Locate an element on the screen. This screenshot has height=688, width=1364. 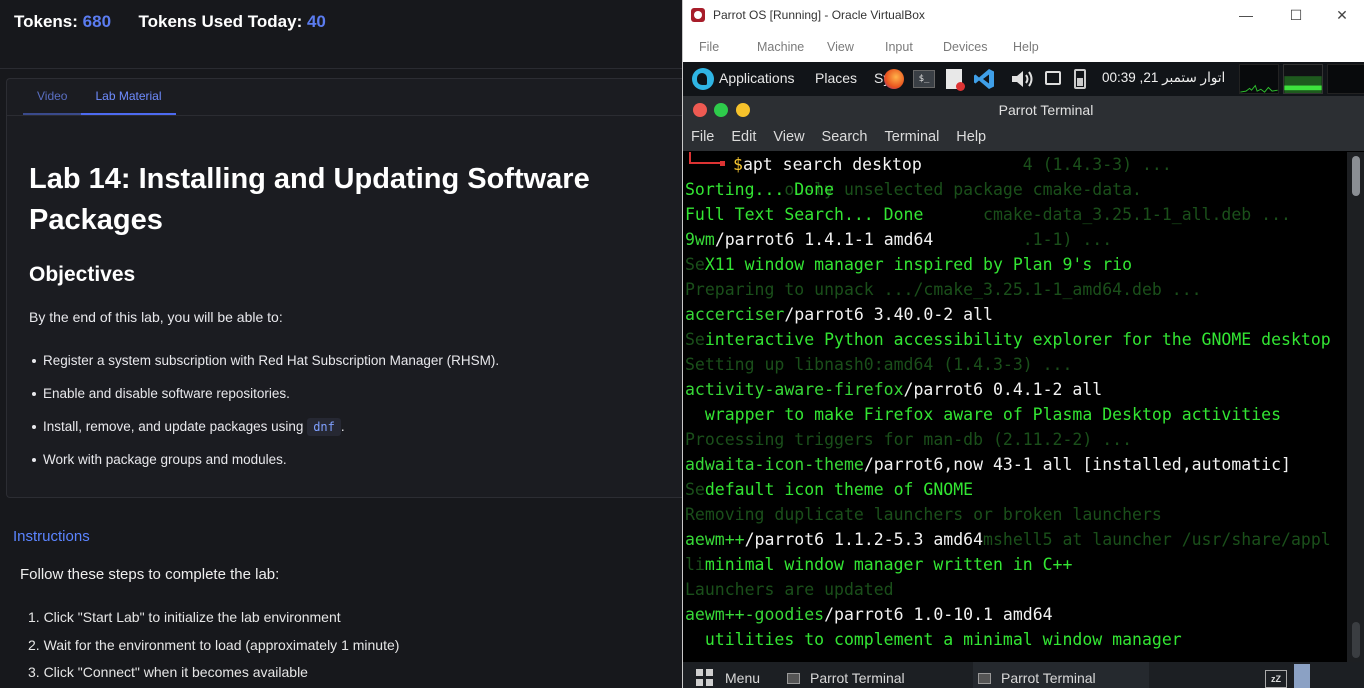
tab-lab-material: Lab Material is located at coordinates (128, 97).